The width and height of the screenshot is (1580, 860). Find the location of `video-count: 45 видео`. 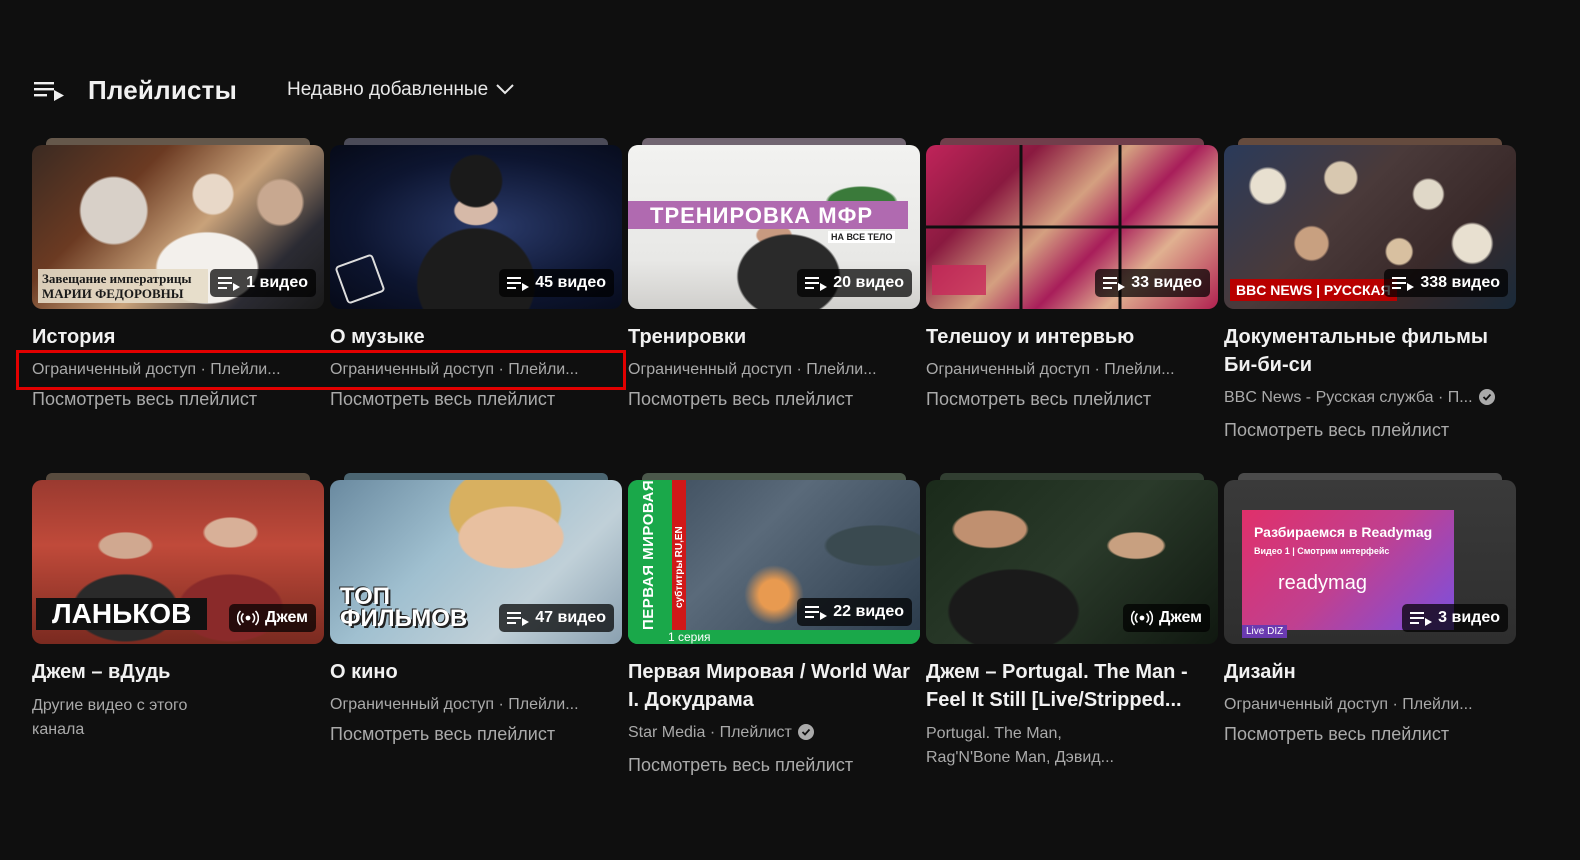

video-count: 45 видео is located at coordinates (570, 282).